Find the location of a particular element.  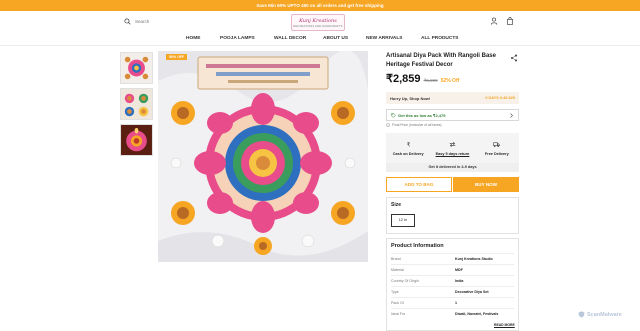

feature-free-delivery-label: Free Delivery is located at coordinates (496, 153).